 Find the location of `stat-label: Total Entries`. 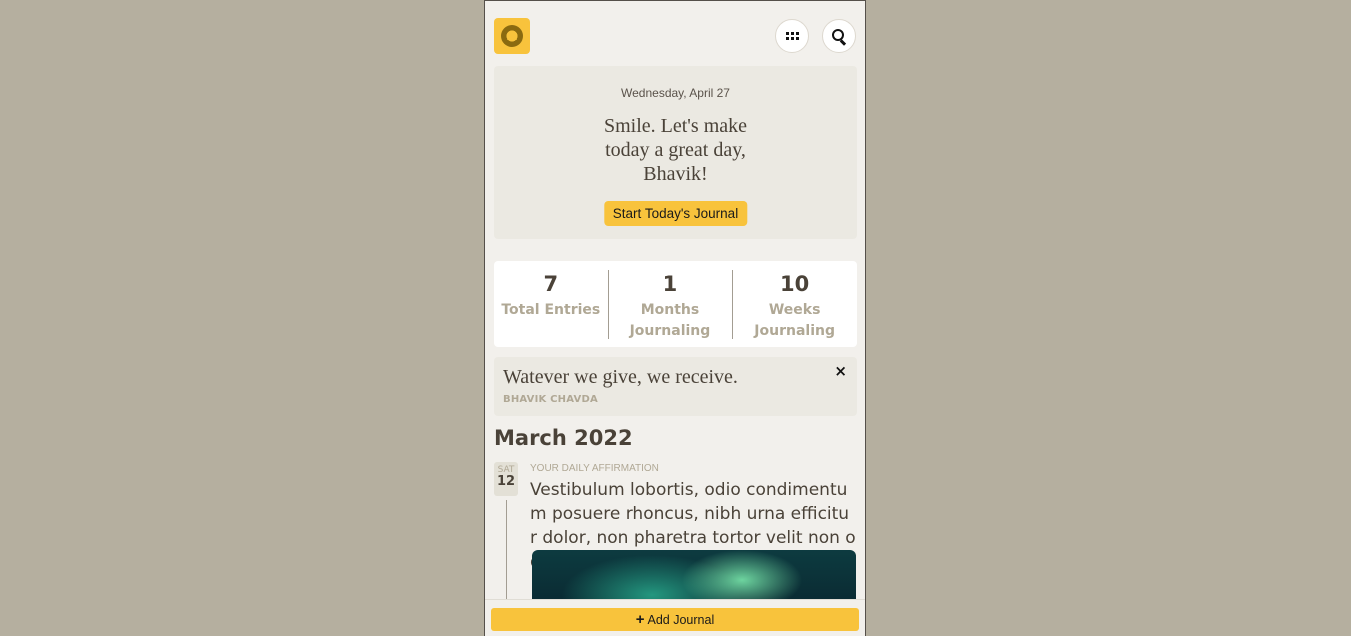

stat-label: Total Entries is located at coordinates (551, 310).